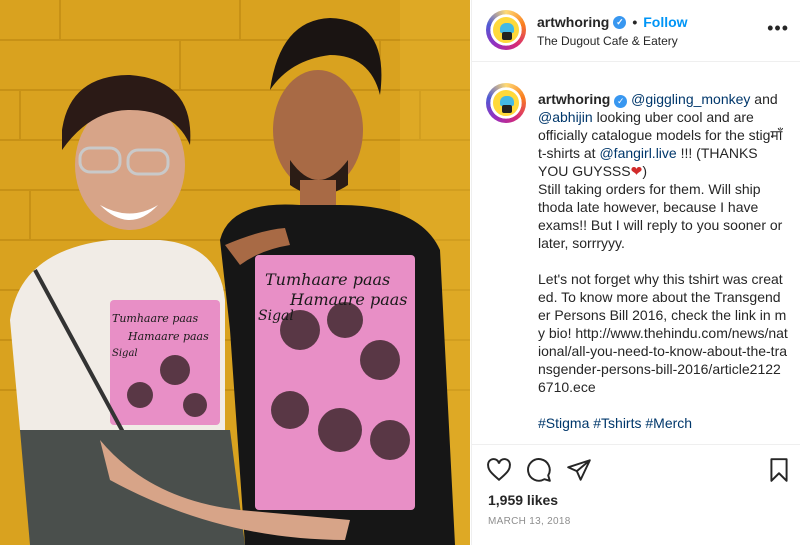 The image size is (800, 545). What do you see at coordinates (574, 99) in the screenshot?
I see `caption-username: artwhoring` at bounding box center [574, 99].